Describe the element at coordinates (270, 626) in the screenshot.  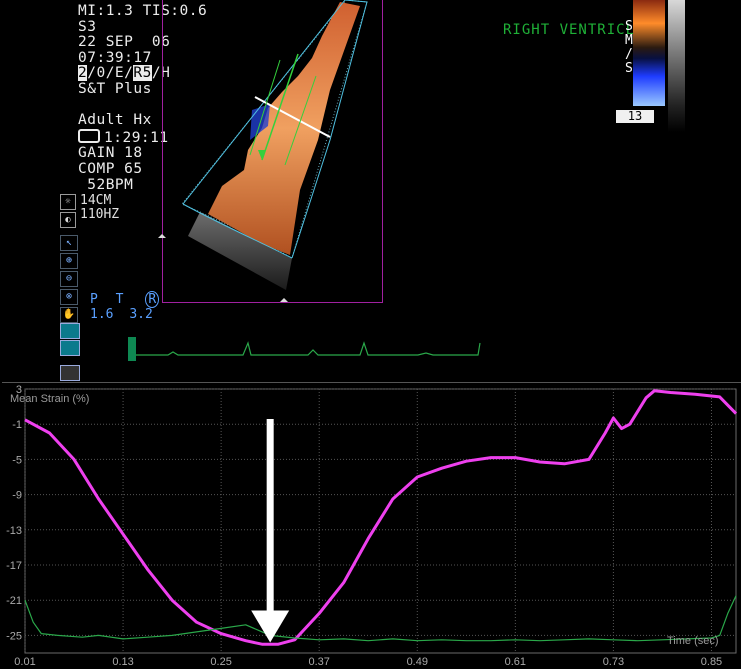
I see `arrow-head` at that location.